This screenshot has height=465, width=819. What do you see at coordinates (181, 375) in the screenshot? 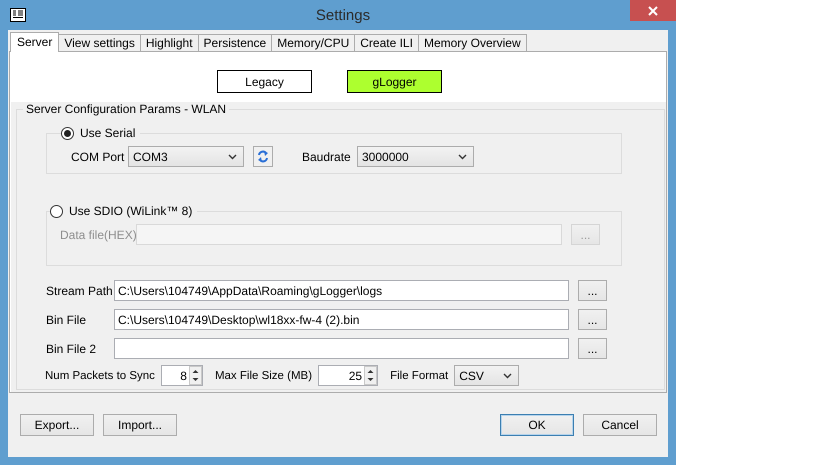
I see `number-spinner: 8` at bounding box center [181, 375].